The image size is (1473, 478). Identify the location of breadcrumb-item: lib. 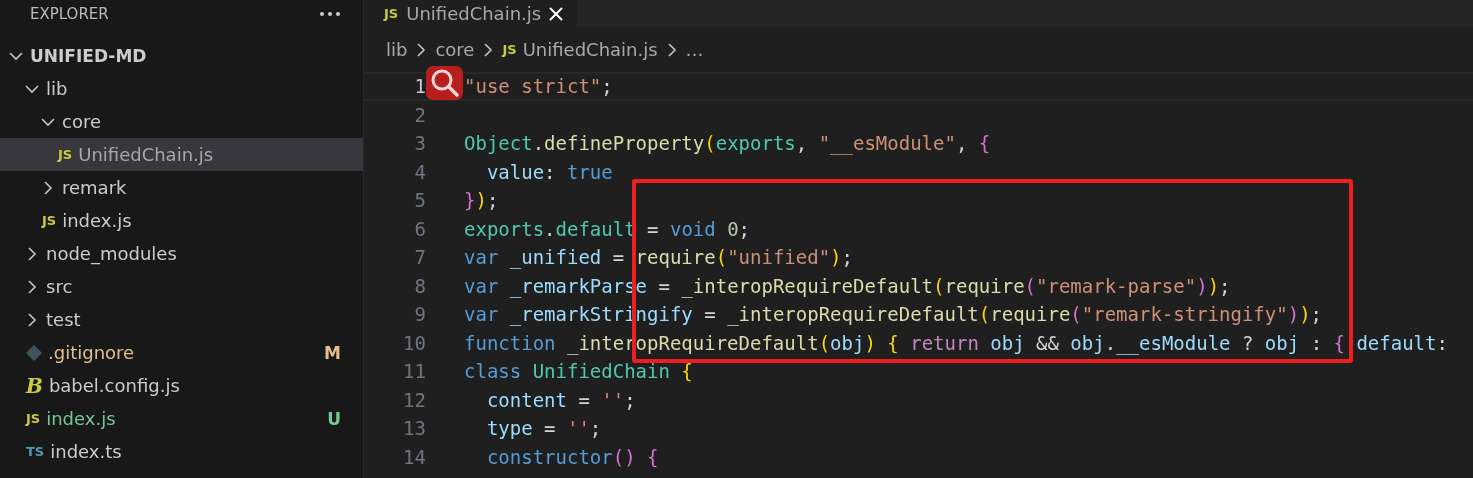
(397, 49).